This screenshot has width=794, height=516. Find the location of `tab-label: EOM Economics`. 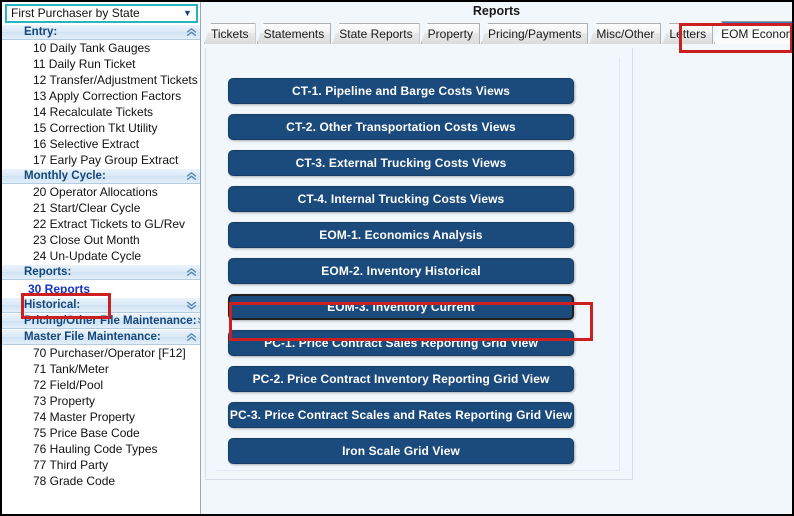

tab-label: EOM Economics is located at coordinates (756, 34).